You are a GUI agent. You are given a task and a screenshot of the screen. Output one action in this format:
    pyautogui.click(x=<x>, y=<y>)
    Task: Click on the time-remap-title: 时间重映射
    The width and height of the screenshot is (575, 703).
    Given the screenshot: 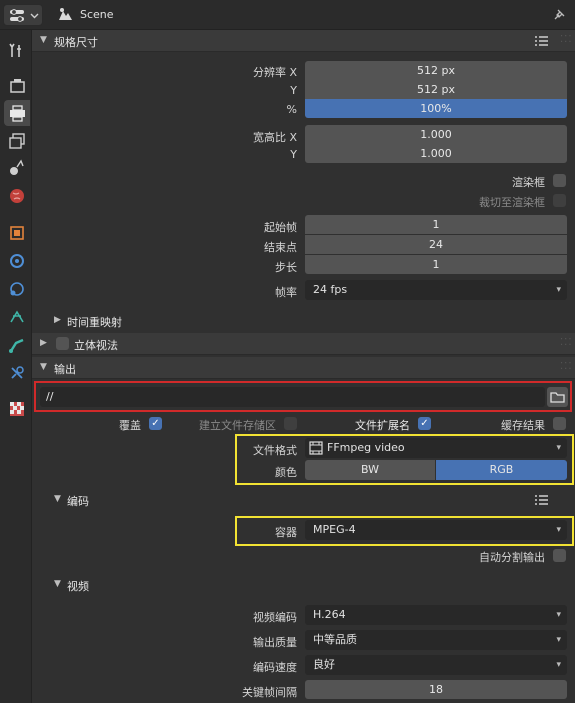 What is the action you would take?
    pyautogui.click(x=94, y=322)
    